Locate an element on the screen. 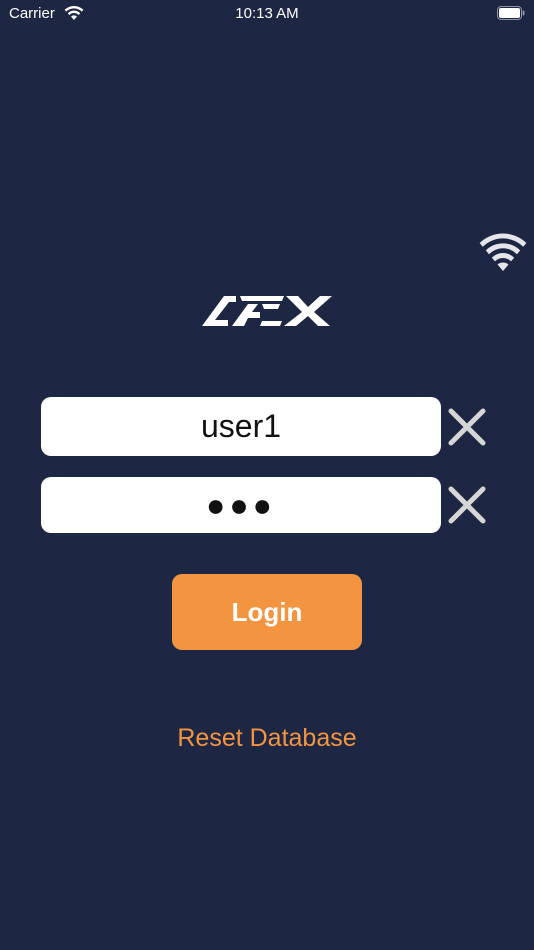  password-field: ●●● is located at coordinates (241, 505).